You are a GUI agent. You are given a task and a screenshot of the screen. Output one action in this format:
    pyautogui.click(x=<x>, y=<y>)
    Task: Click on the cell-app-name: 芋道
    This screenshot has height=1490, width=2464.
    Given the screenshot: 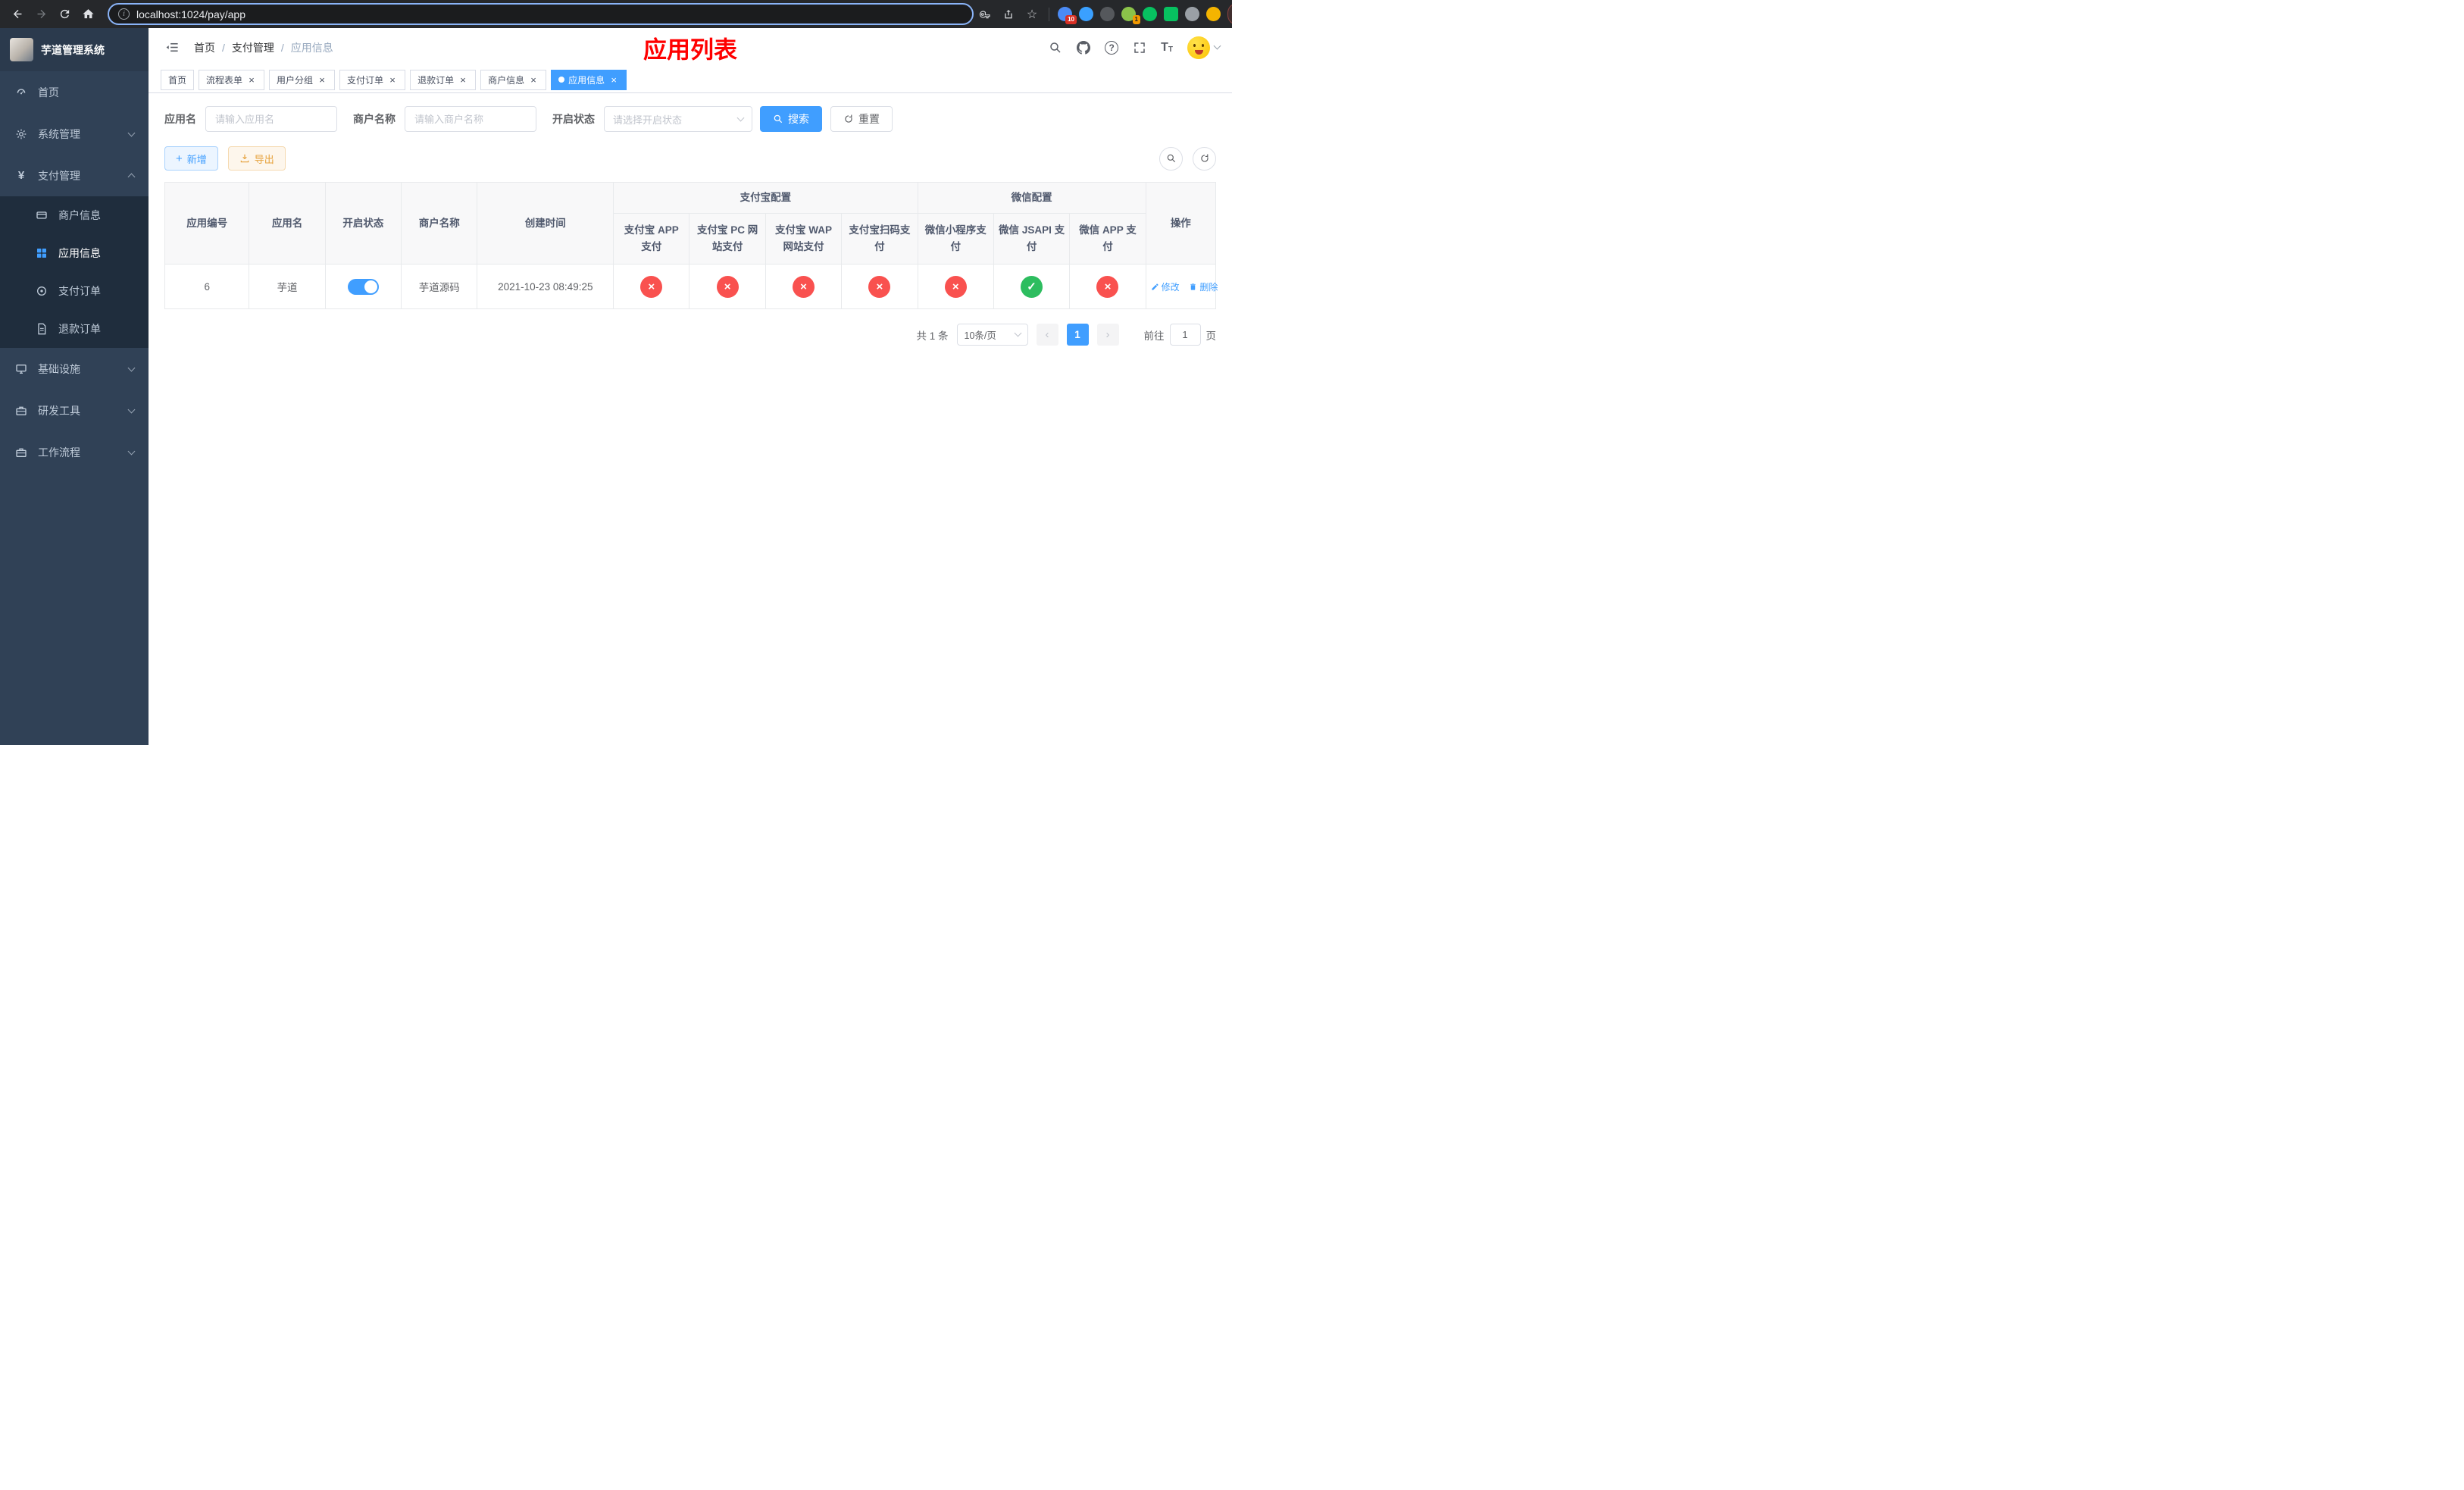 What is the action you would take?
    pyautogui.click(x=287, y=287)
    